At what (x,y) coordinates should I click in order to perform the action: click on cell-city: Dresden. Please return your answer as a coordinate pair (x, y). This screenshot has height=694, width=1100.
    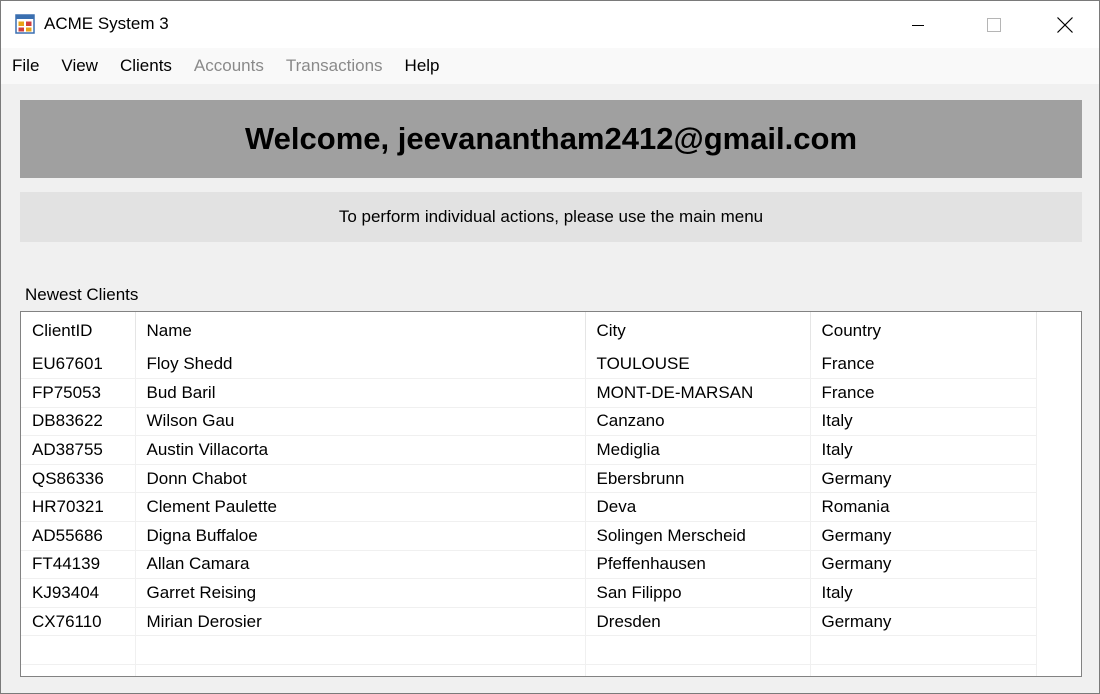
    Looking at the image, I should click on (698, 622).